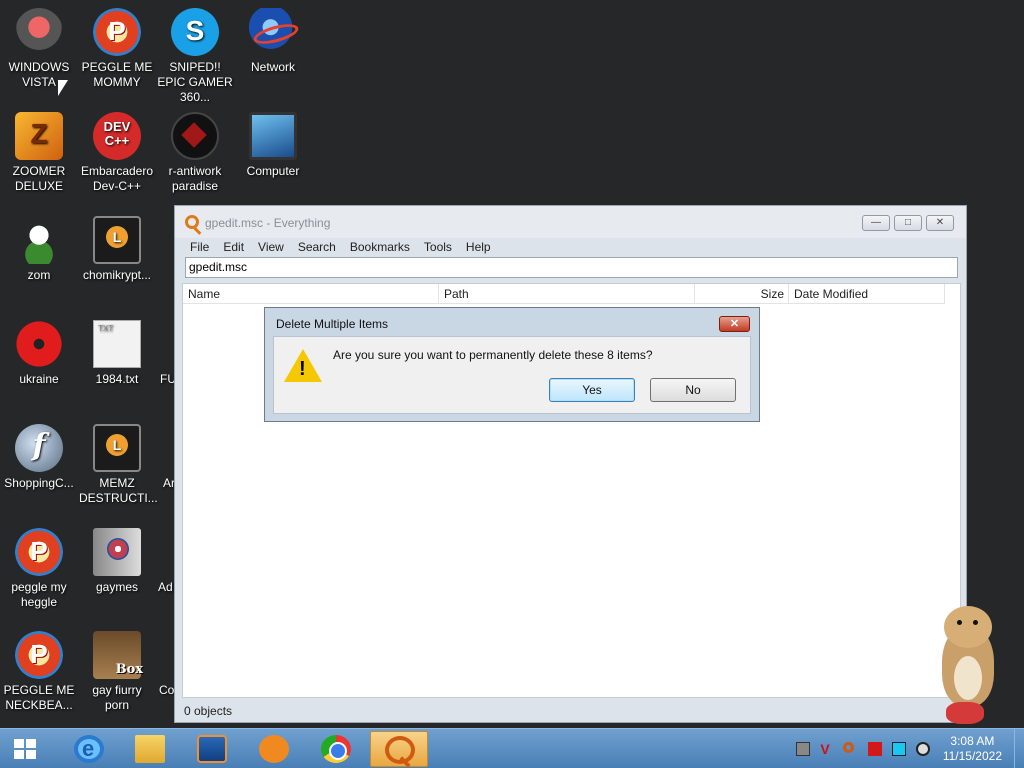 Image resolution: width=1024 pixels, height=768 pixels. I want to click on zoomer-icon, so click(39, 136).